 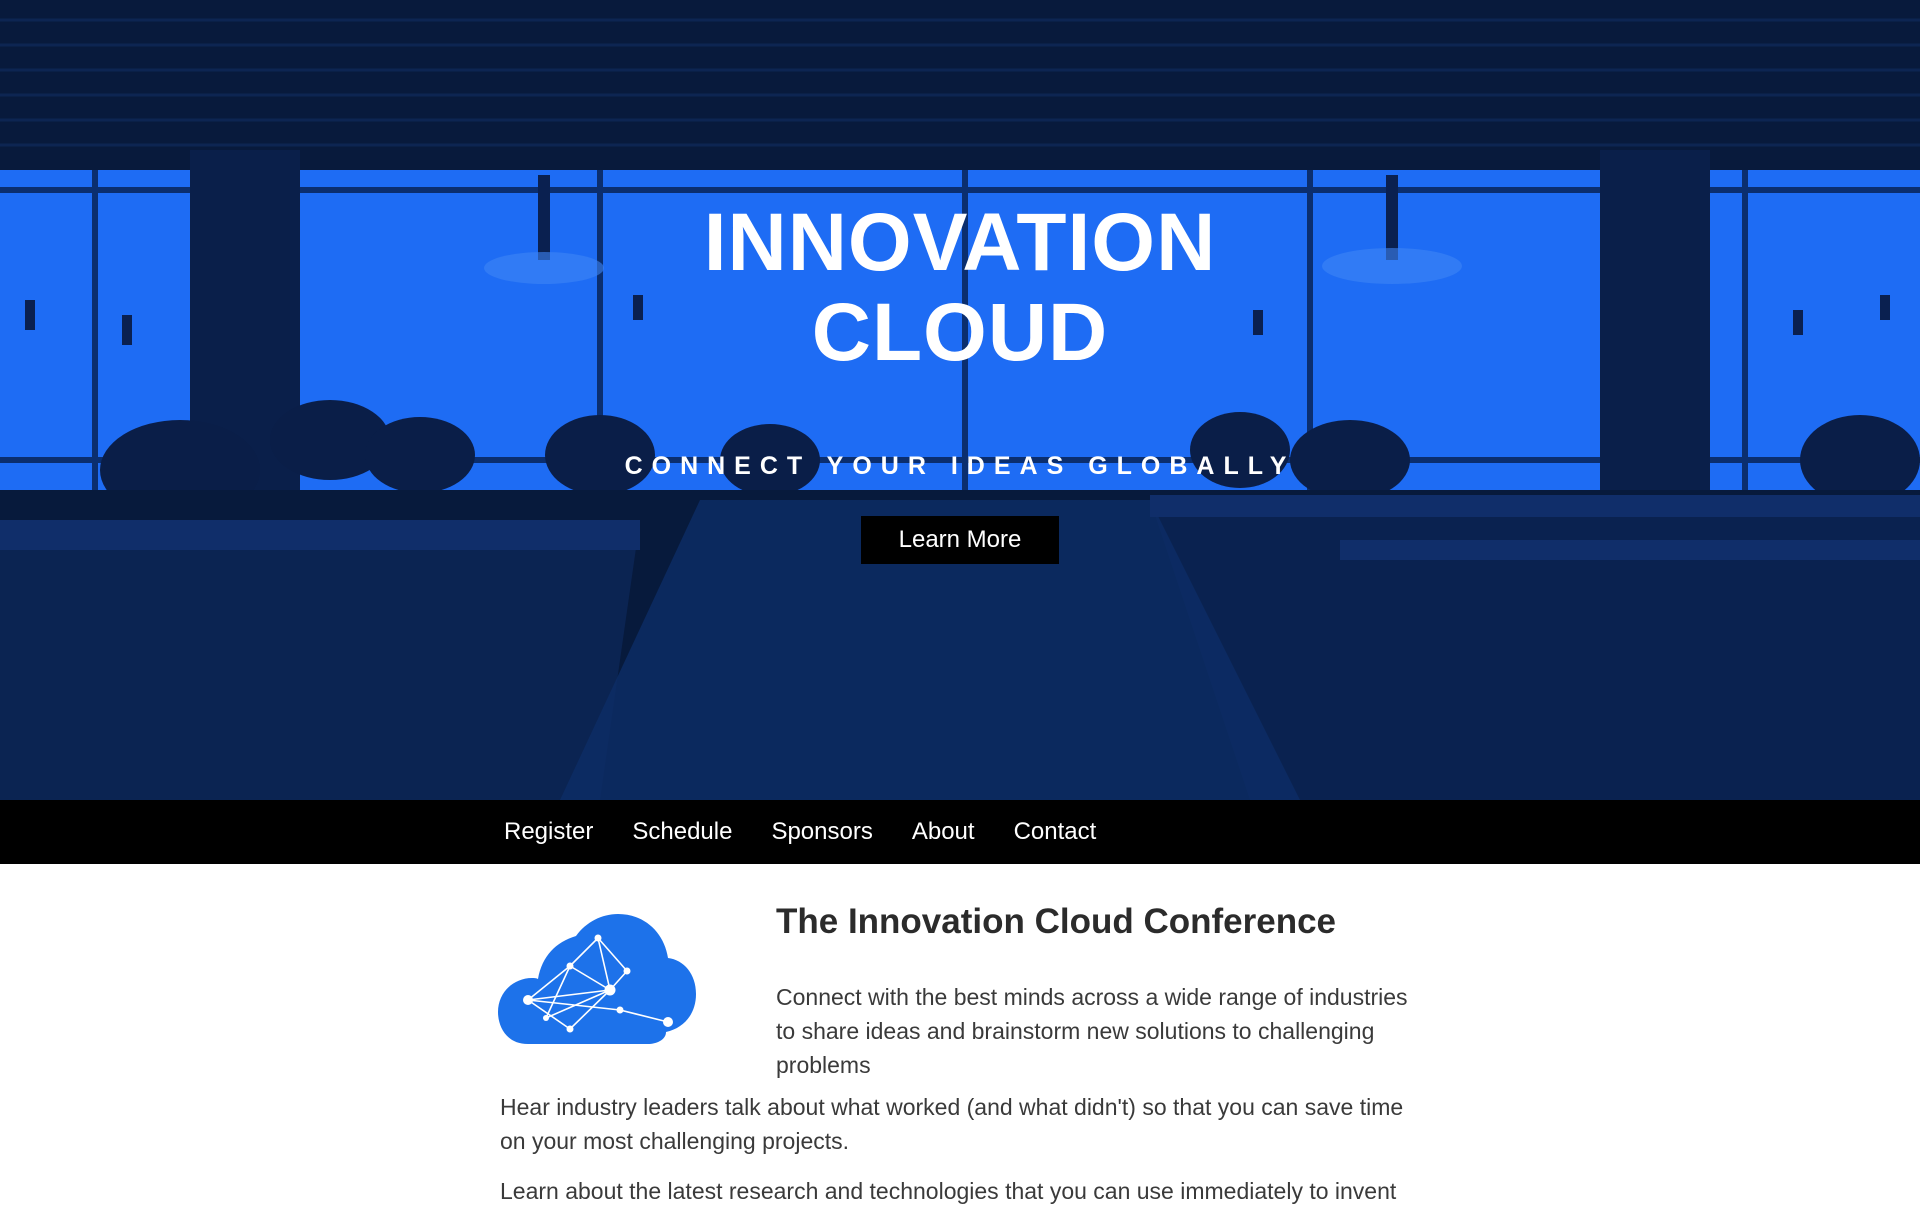 What do you see at coordinates (821, 832) in the screenshot?
I see `nav-item-sponsors: Sponsors` at bounding box center [821, 832].